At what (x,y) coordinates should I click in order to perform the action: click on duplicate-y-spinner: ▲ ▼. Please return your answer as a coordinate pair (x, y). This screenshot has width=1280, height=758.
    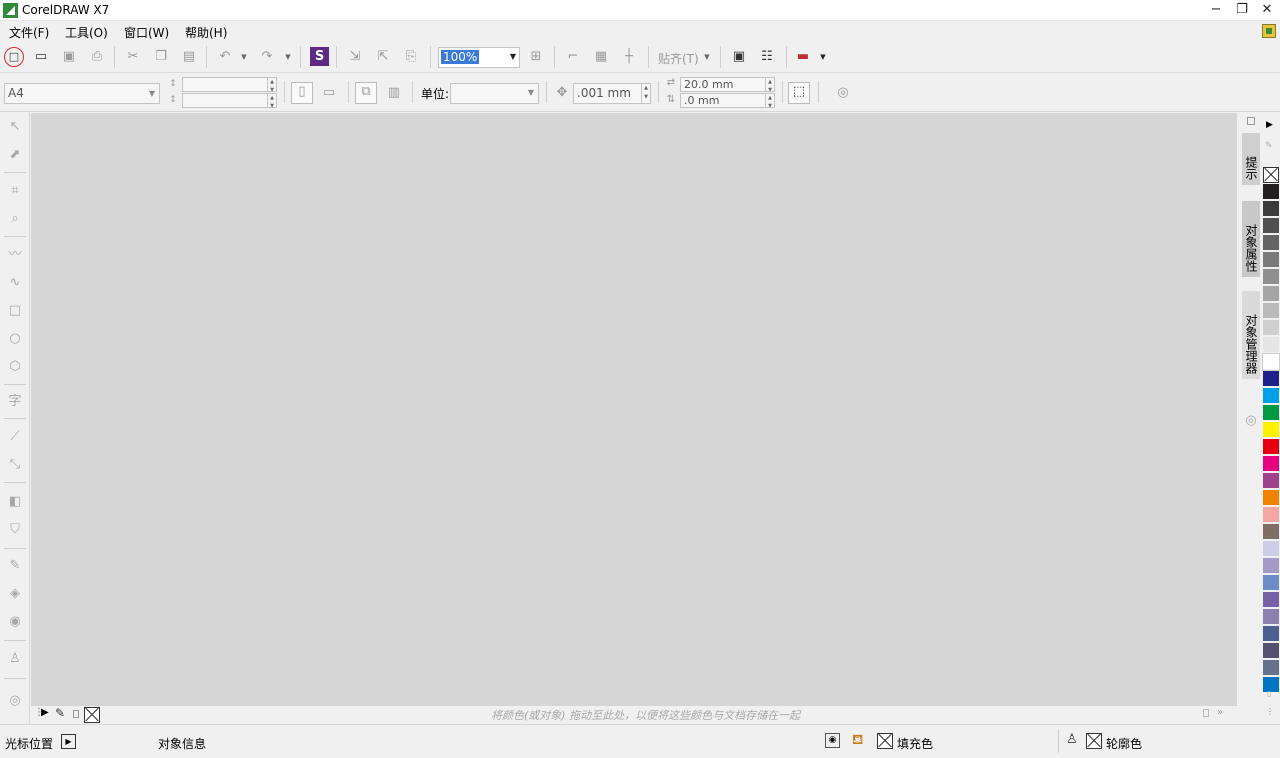
    Looking at the image, I should click on (769, 101).